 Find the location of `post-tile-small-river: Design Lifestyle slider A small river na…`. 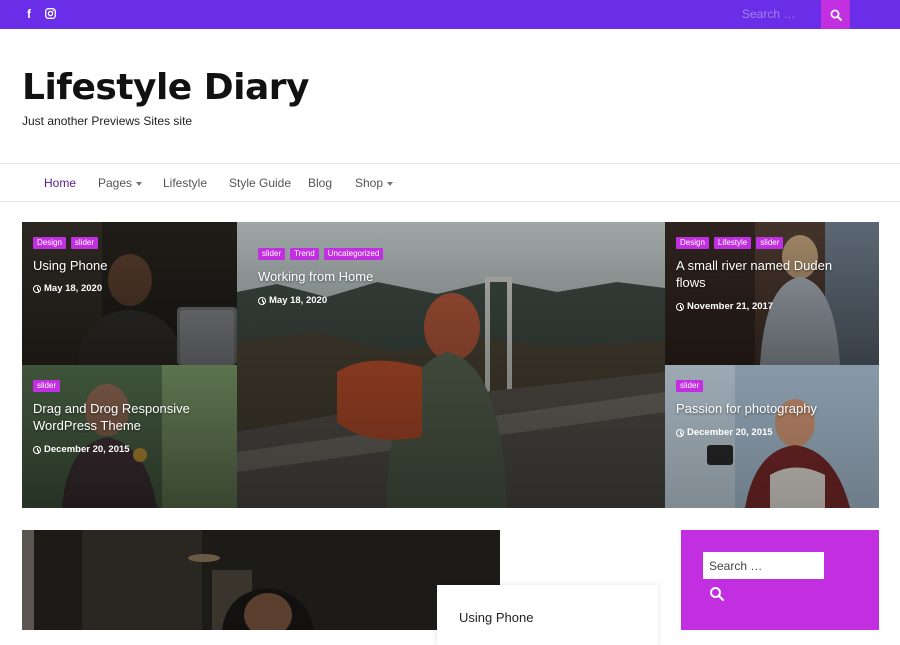

post-tile-small-river: Design Lifestyle slider A small river na… is located at coordinates (772, 293).